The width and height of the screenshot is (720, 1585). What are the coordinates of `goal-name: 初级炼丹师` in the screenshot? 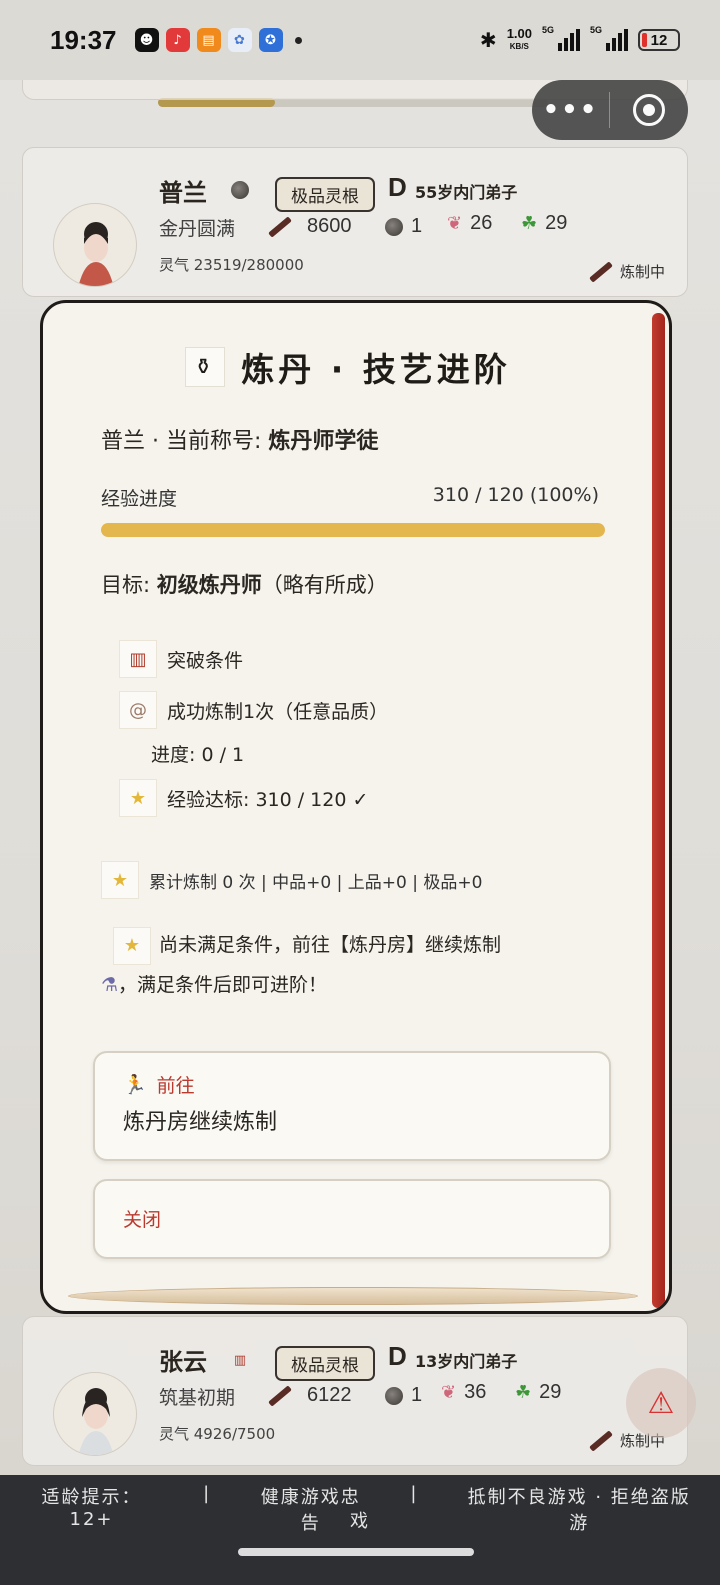 It's located at (209, 585).